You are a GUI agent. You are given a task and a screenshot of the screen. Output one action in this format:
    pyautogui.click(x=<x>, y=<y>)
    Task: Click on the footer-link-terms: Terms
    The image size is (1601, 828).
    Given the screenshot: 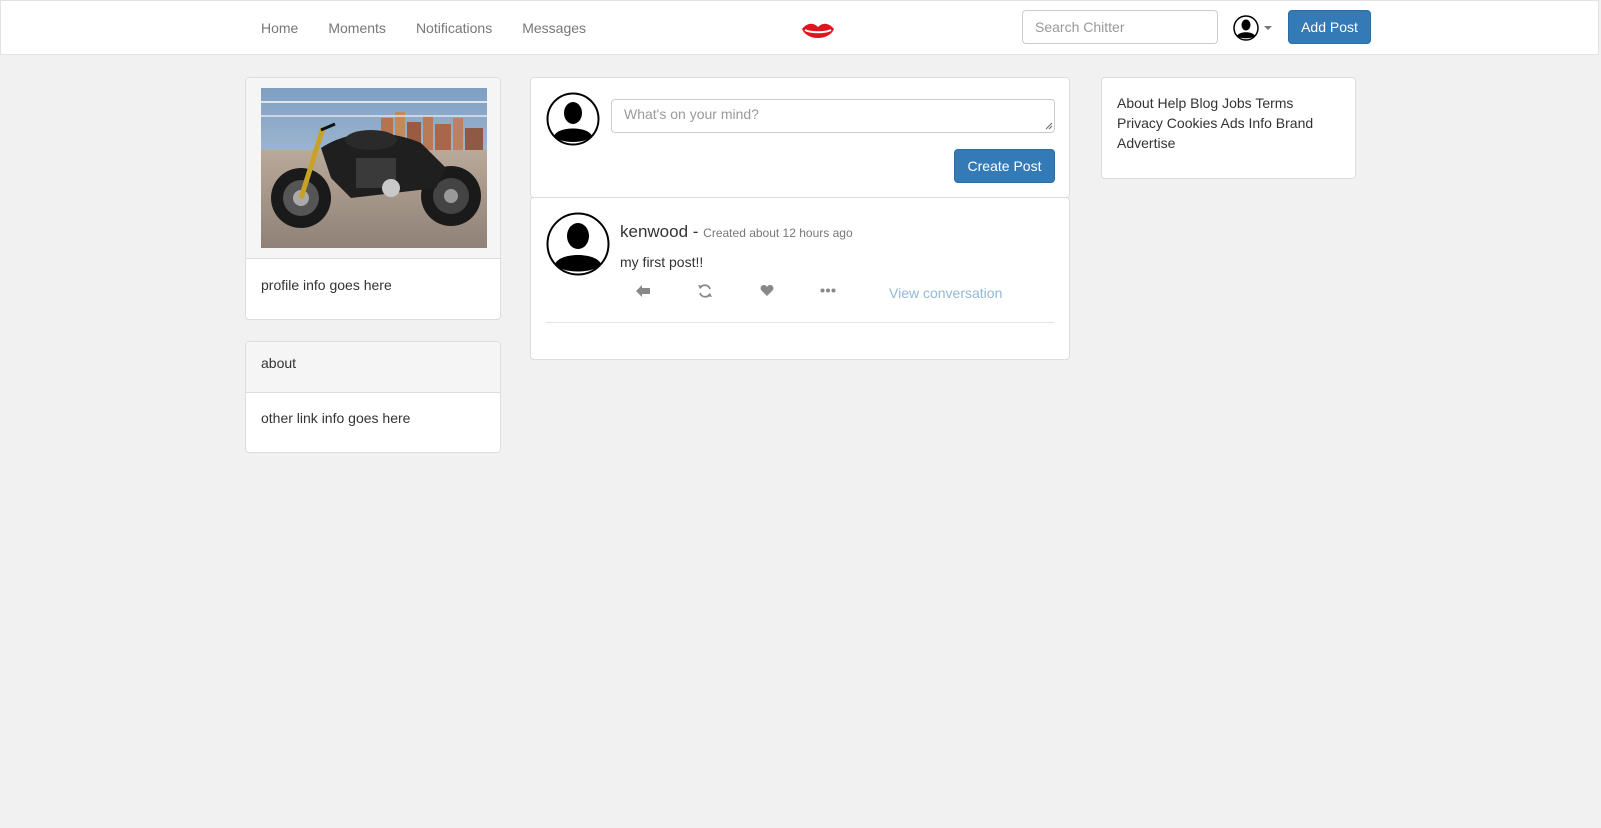 What is the action you would take?
    pyautogui.click(x=1274, y=103)
    